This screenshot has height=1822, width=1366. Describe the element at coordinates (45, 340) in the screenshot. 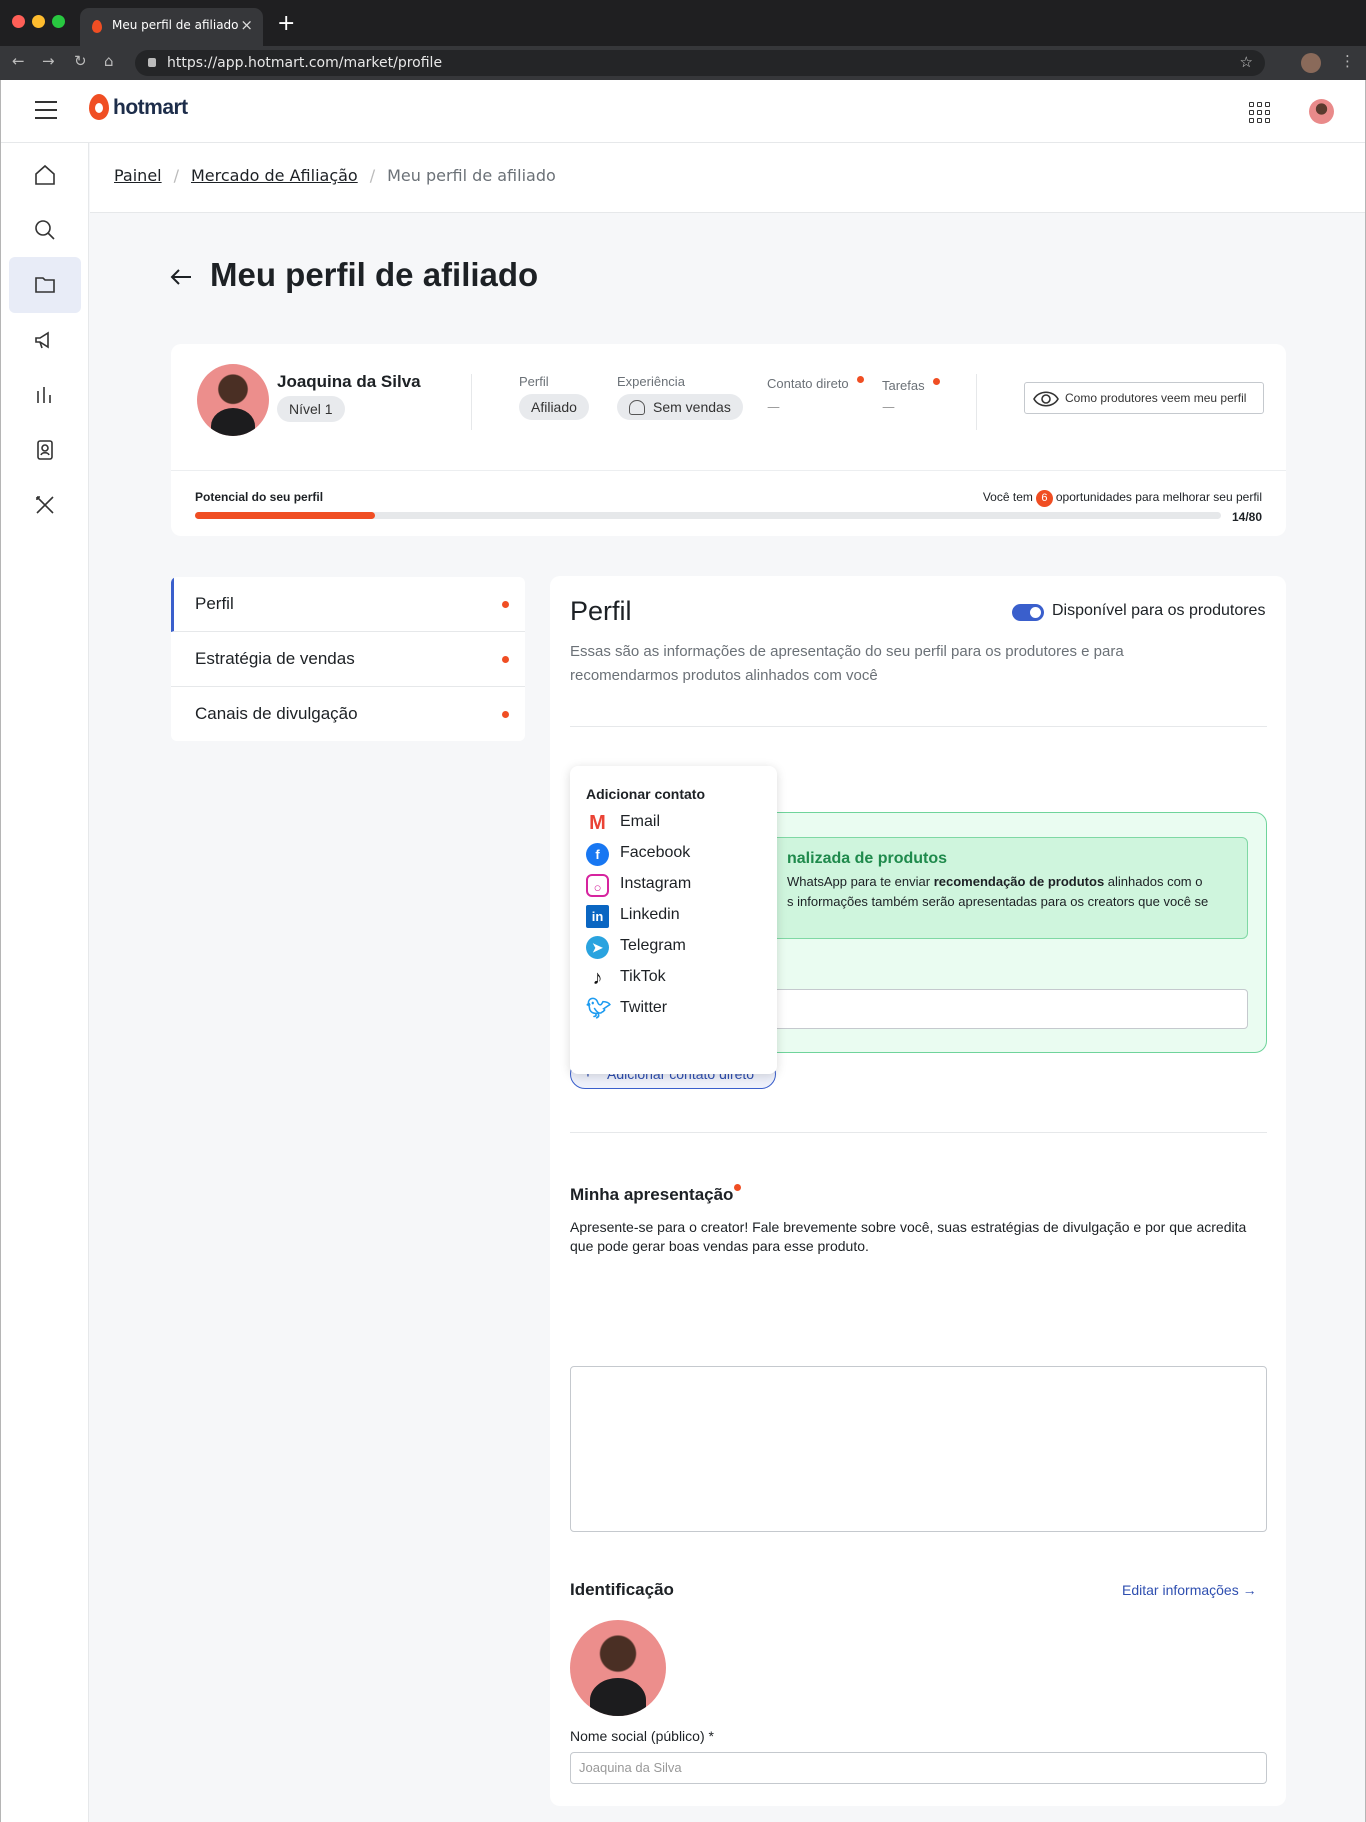

I see `sidebar-item-marketing` at that location.